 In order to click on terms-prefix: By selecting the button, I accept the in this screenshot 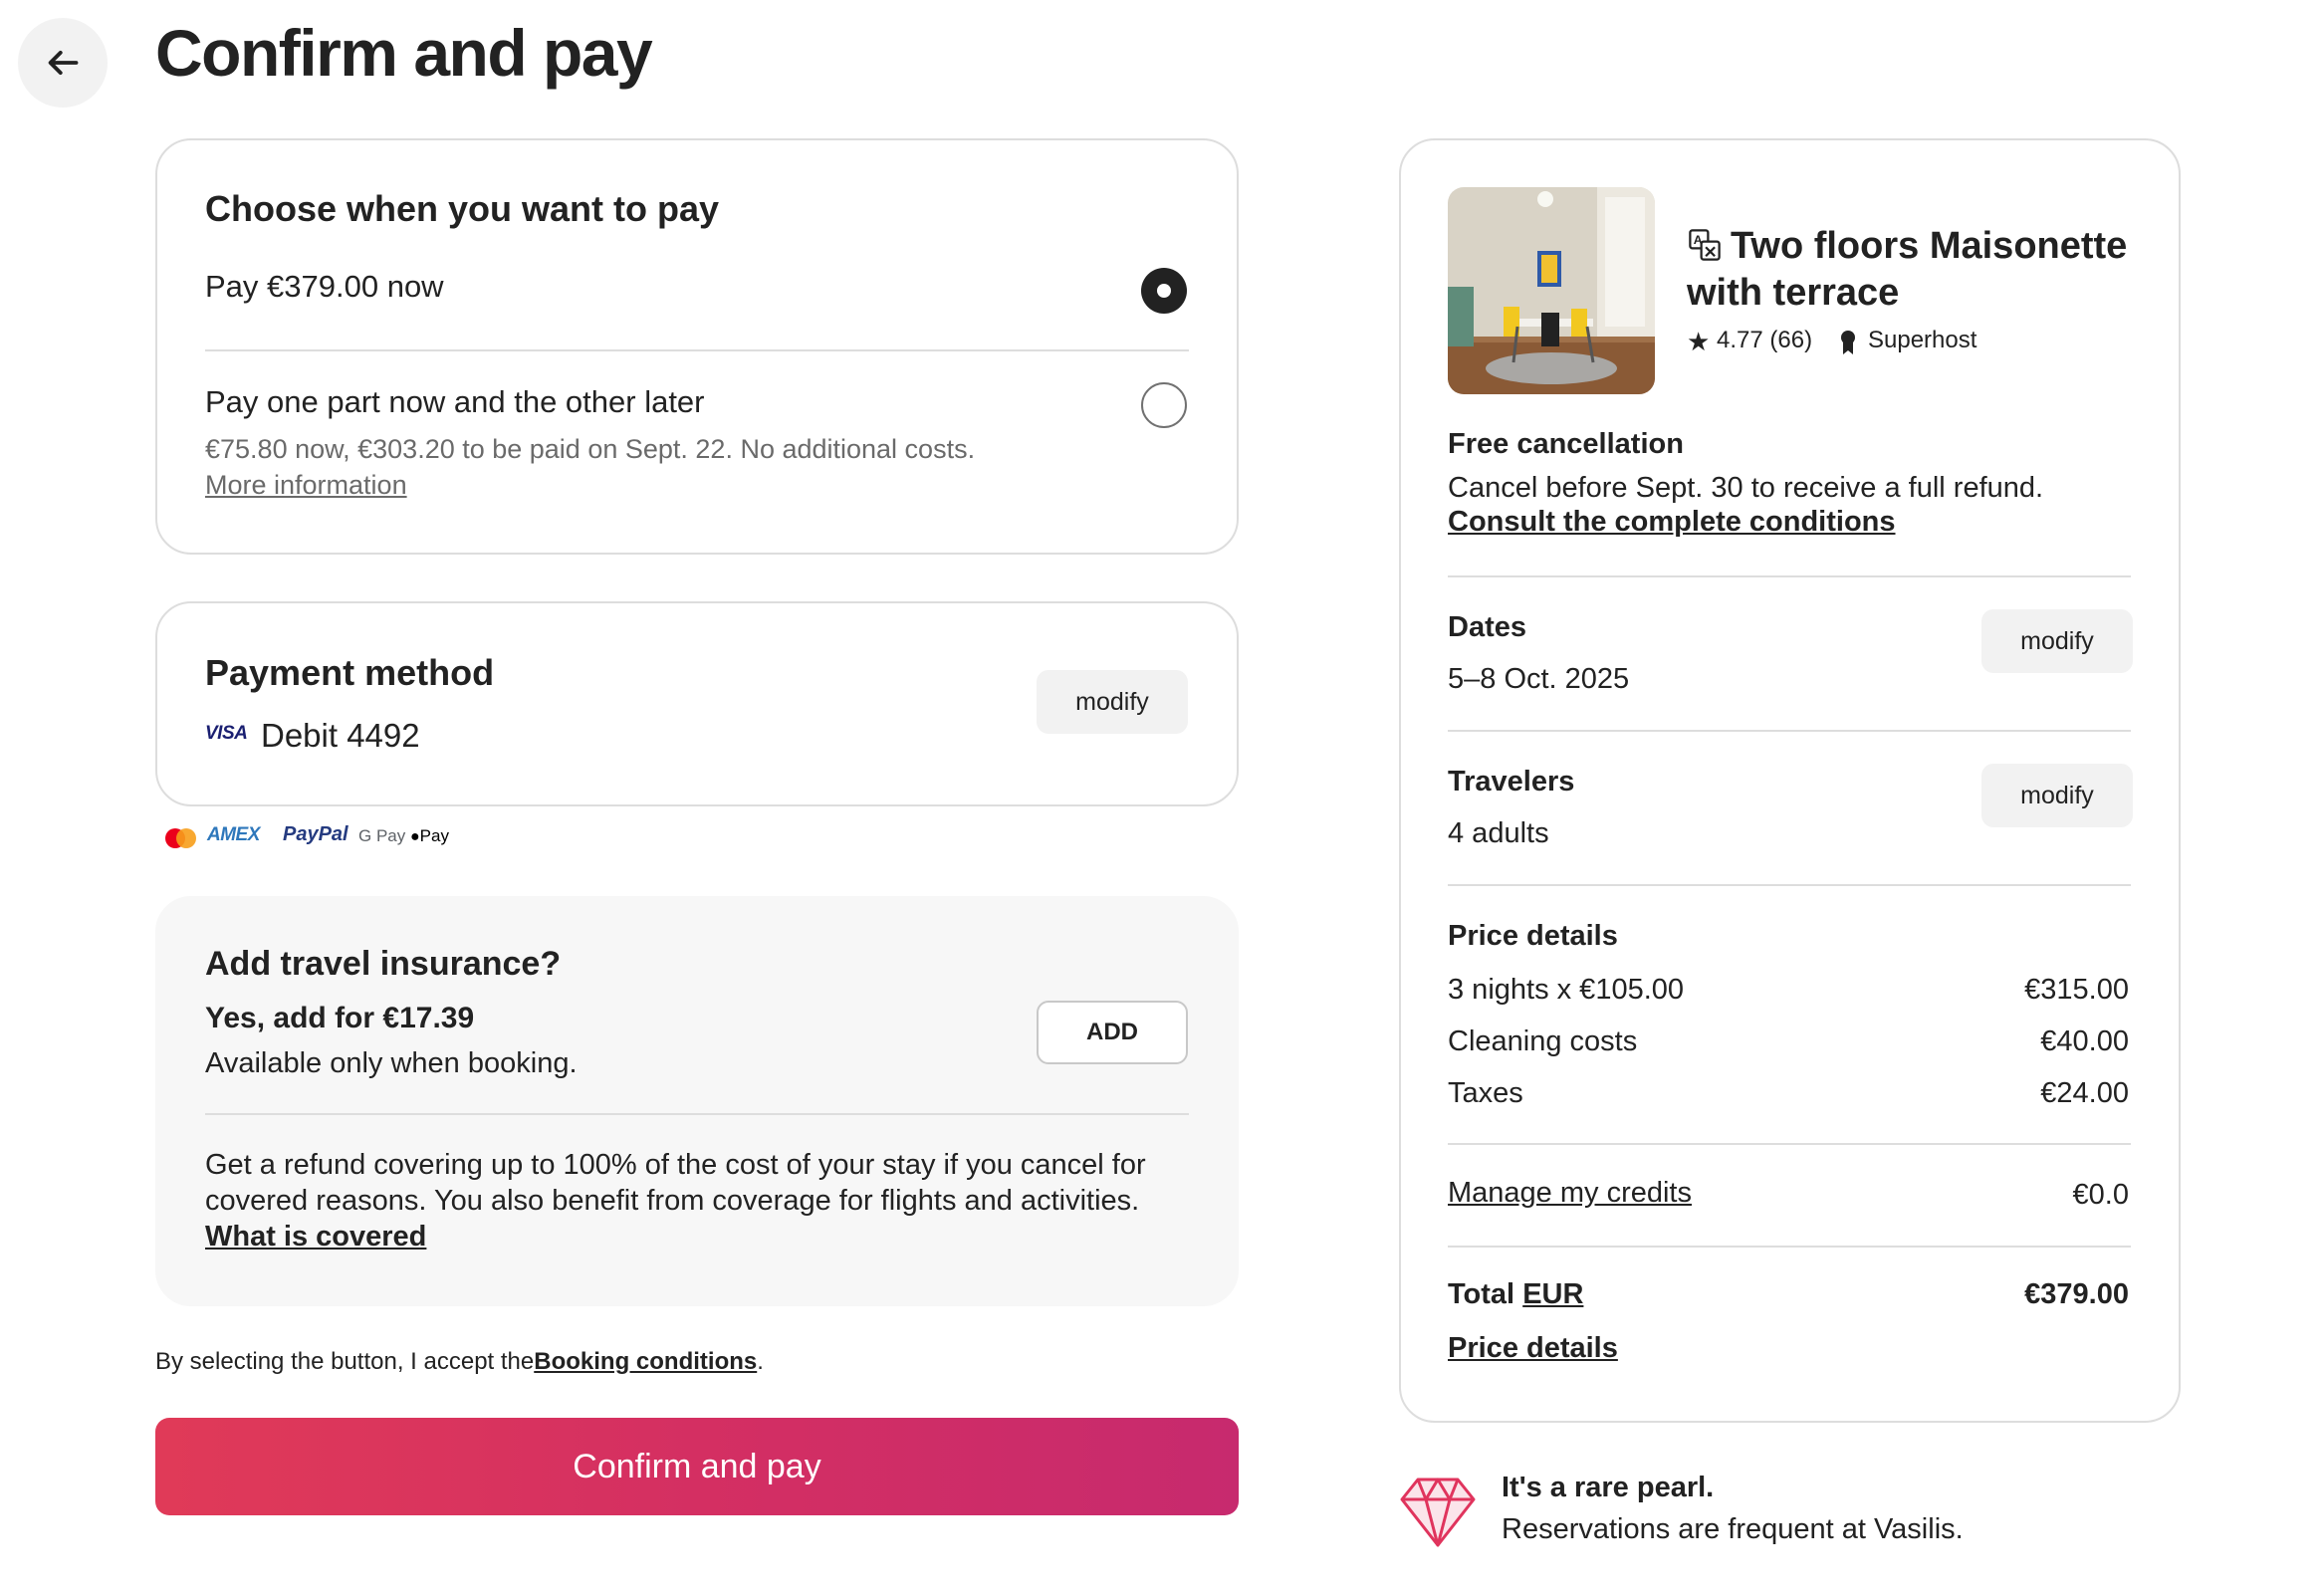, I will do `click(345, 1361)`.